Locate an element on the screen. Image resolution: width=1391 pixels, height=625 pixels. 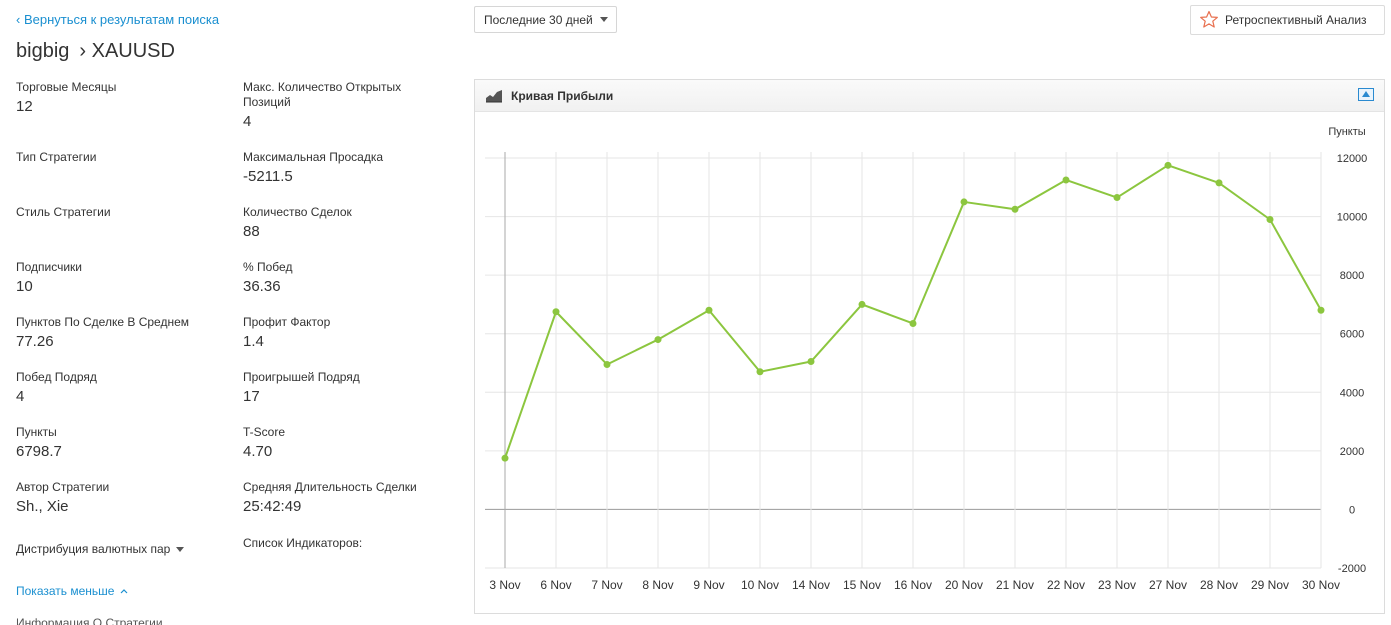
x-tick-label: 28 Nov is located at coordinates (1219, 585).